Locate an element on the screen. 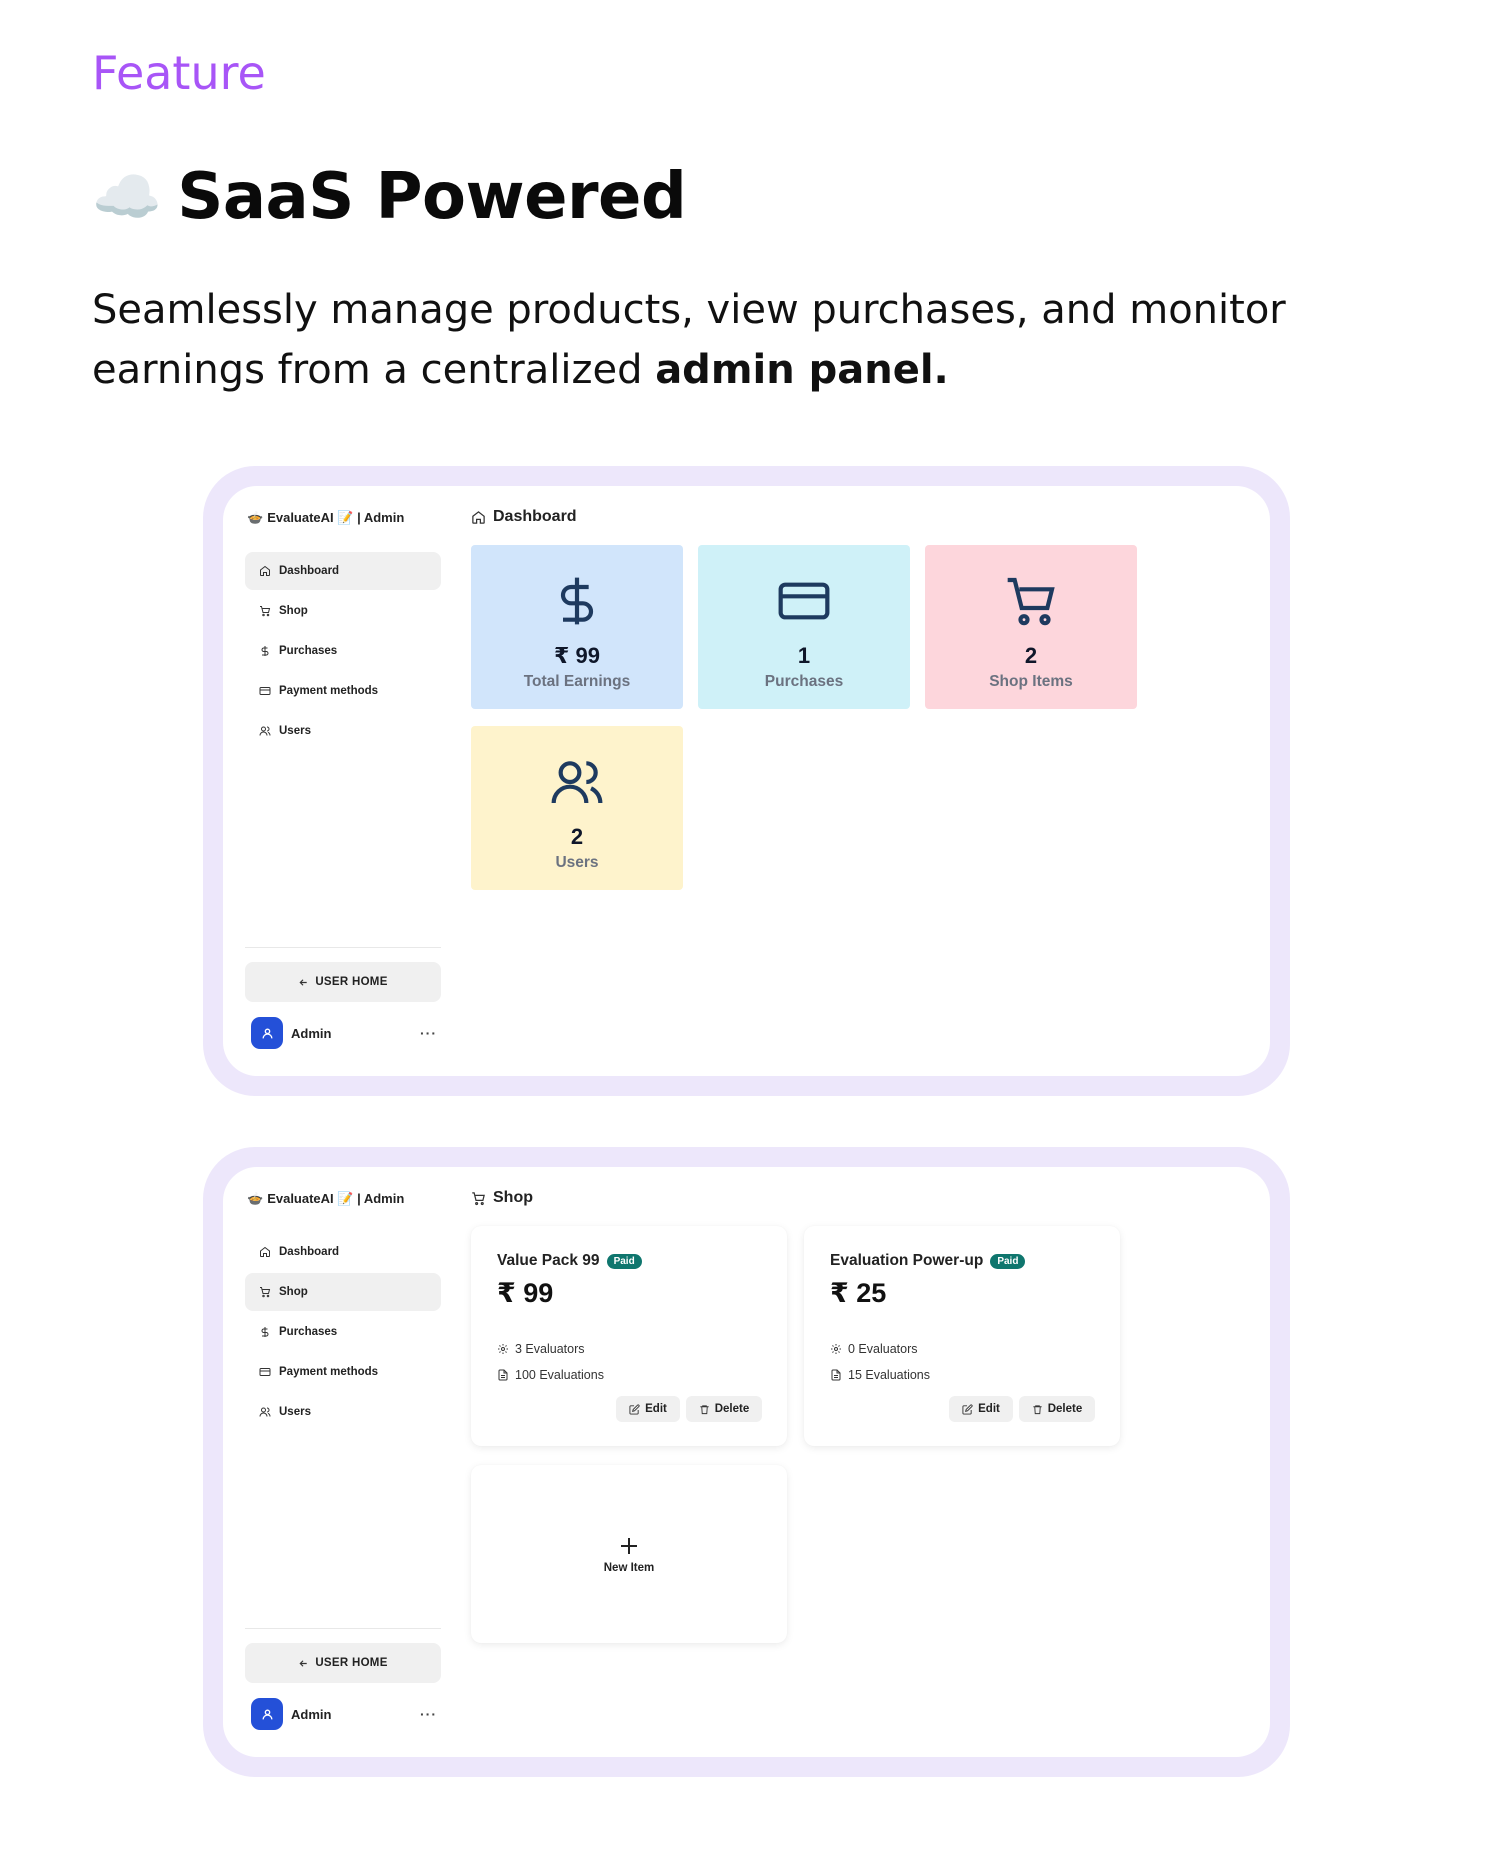 The image size is (1491, 1869). arrow-left-icon is located at coordinates (303, 1663).